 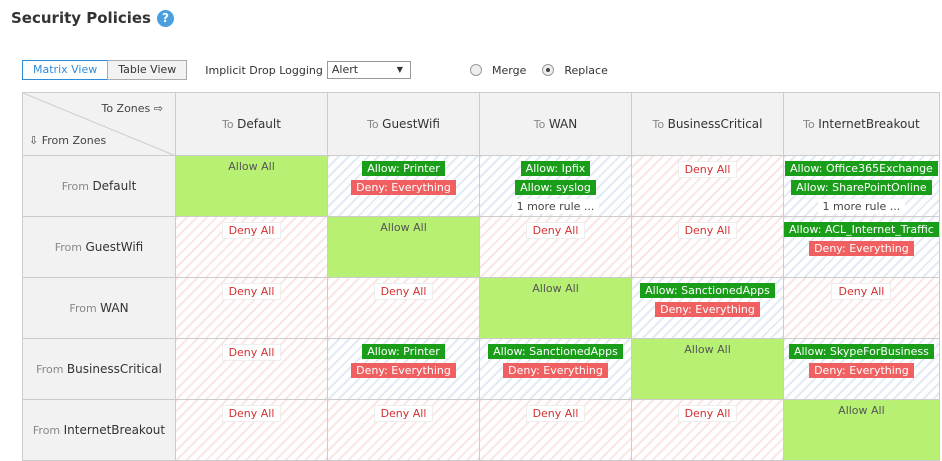 I want to click on matrix-cell-internetbreakout-to-guestwifi: Deny All, so click(x=403, y=430).